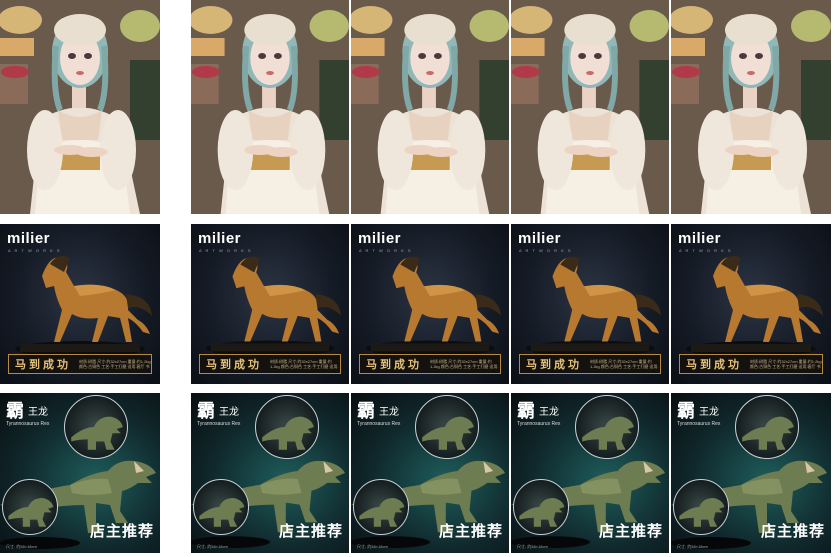  I want to click on product-image-dino-1: 霸 王龙 Tyrannosaurus Rex 店主推荐 尺寸: 约58×18cm, so click(80, 473).